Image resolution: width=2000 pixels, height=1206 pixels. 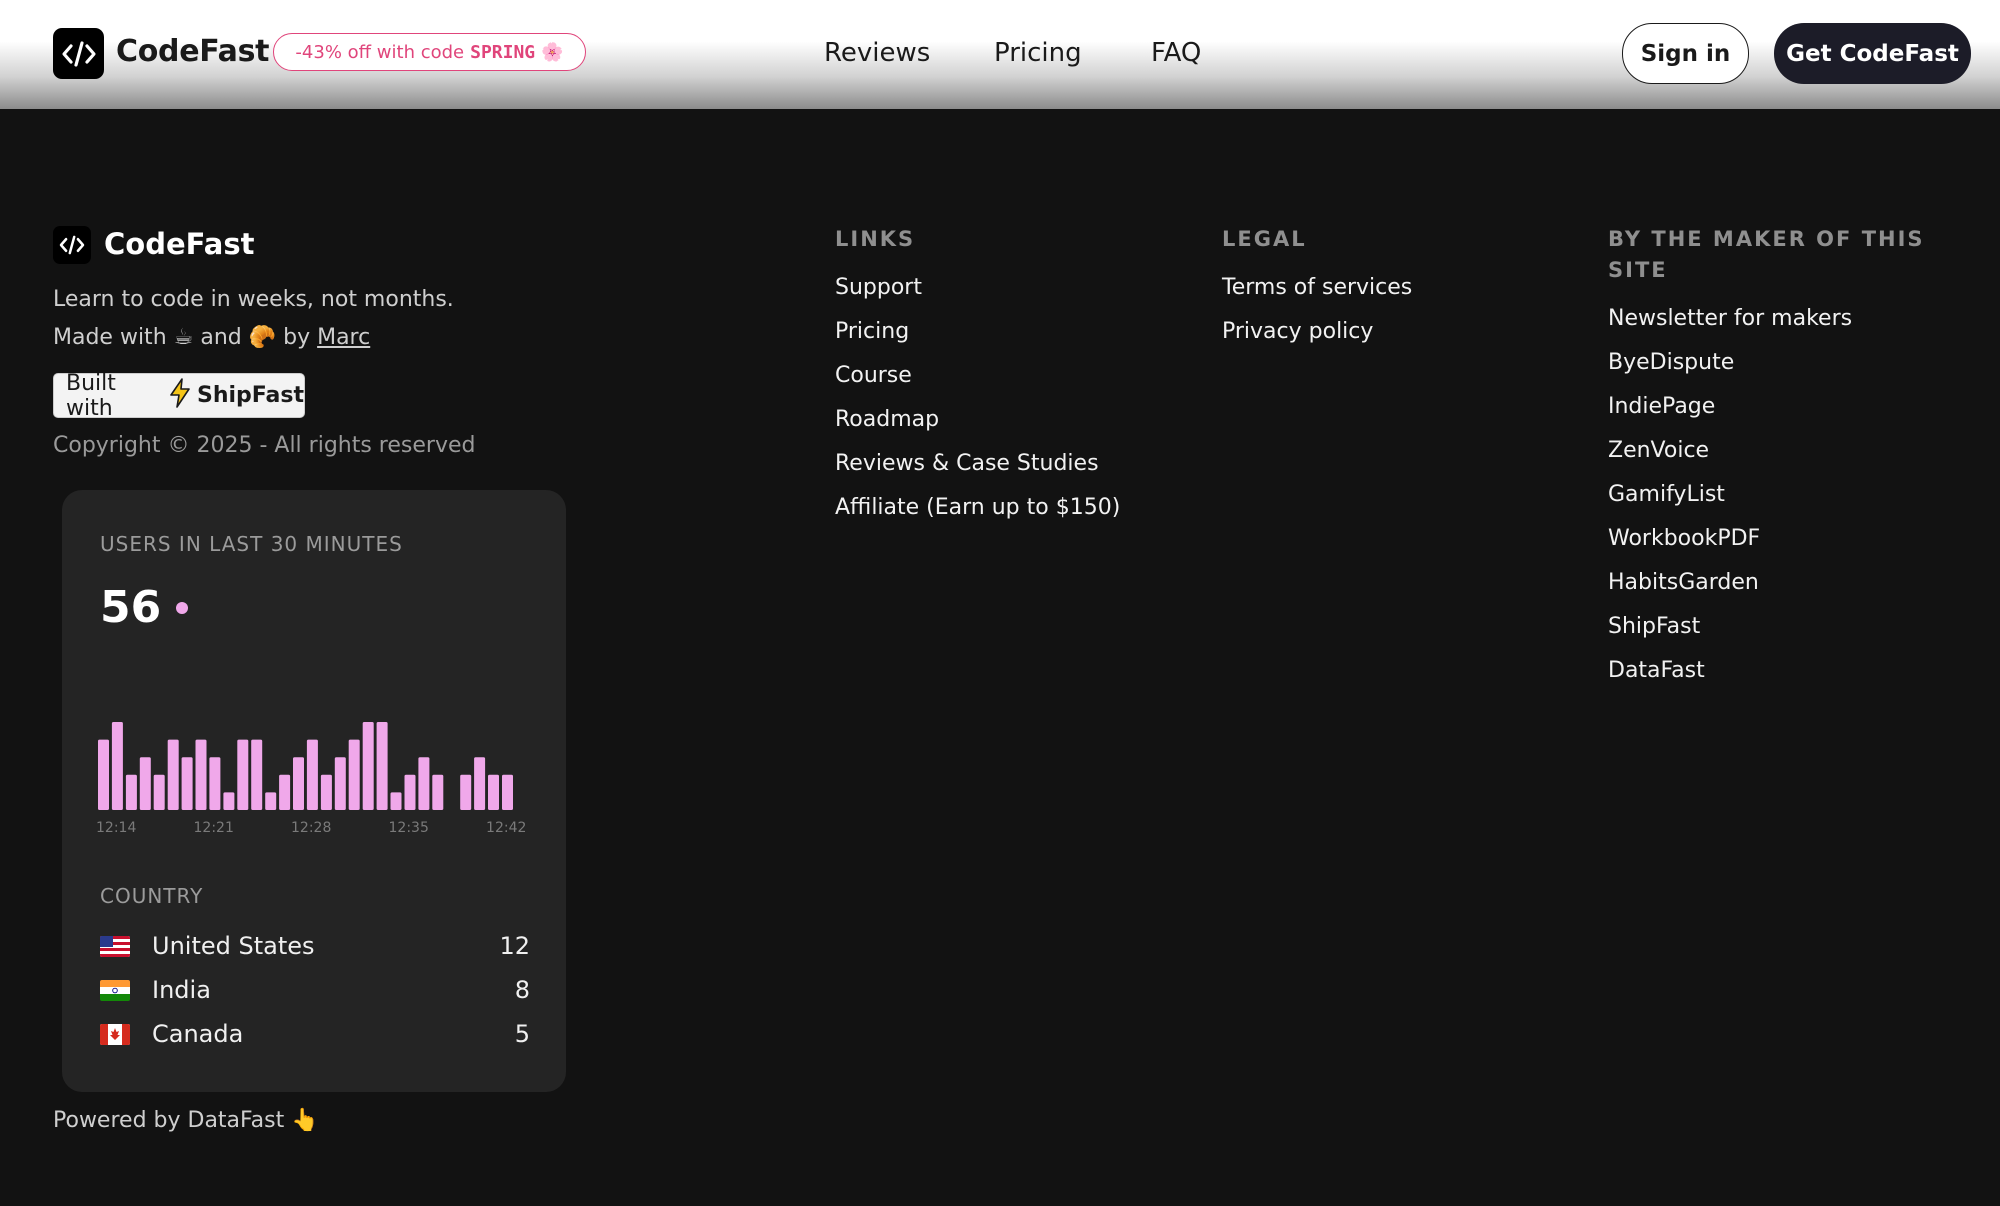 What do you see at coordinates (506, 828) in the screenshot?
I see `chart-tick-label: 12:42` at bounding box center [506, 828].